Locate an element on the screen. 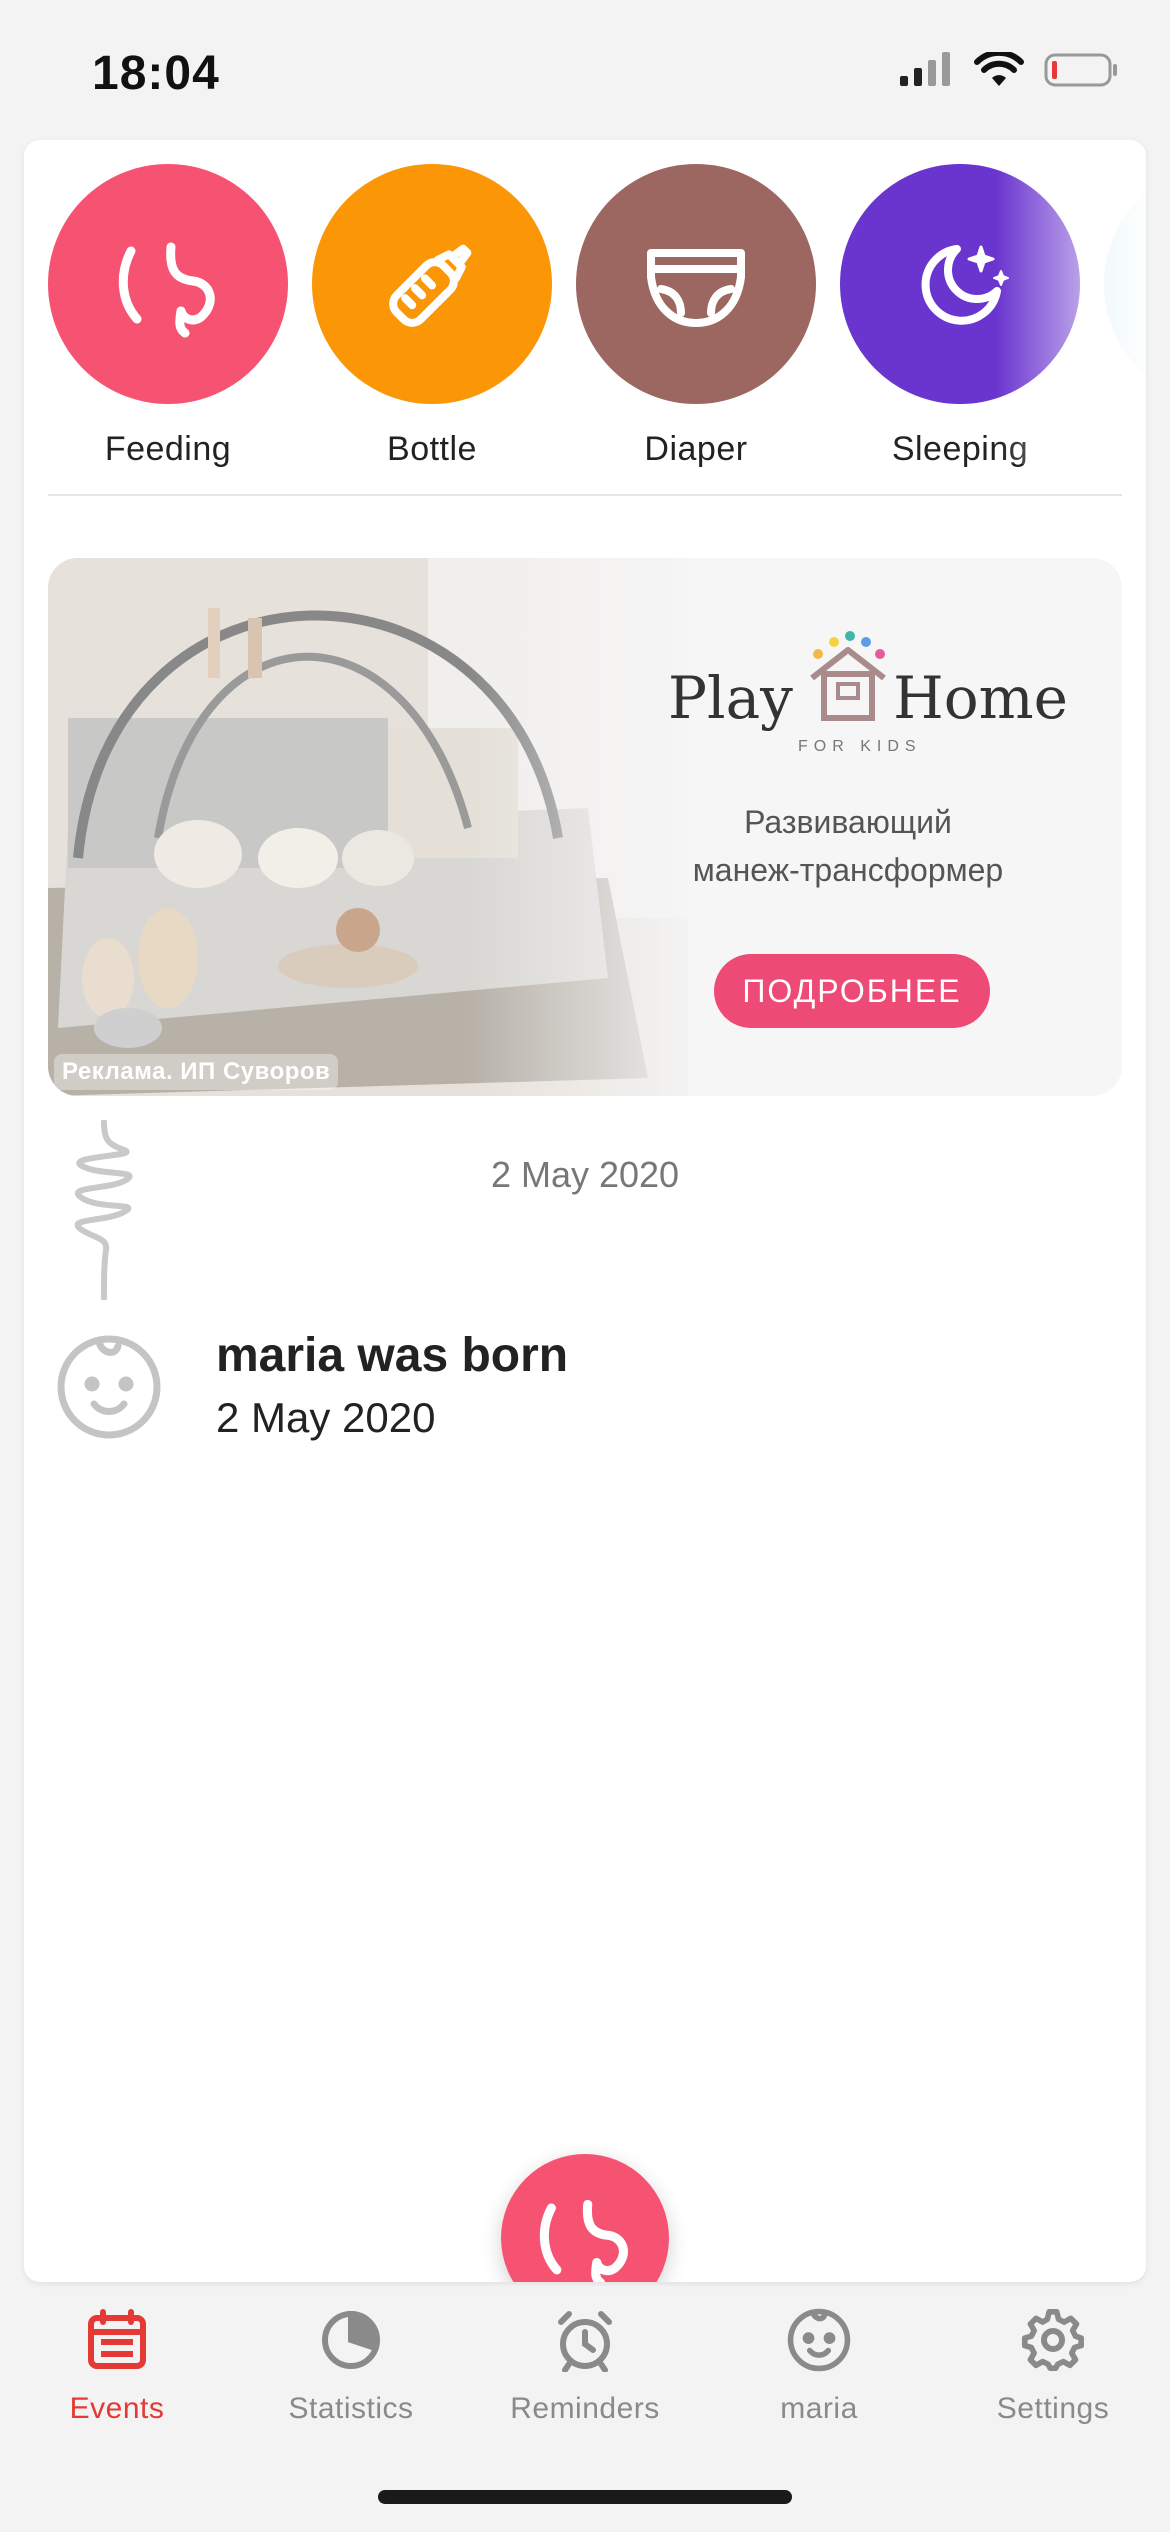  status-time: 18:04 is located at coordinates (156, 73).